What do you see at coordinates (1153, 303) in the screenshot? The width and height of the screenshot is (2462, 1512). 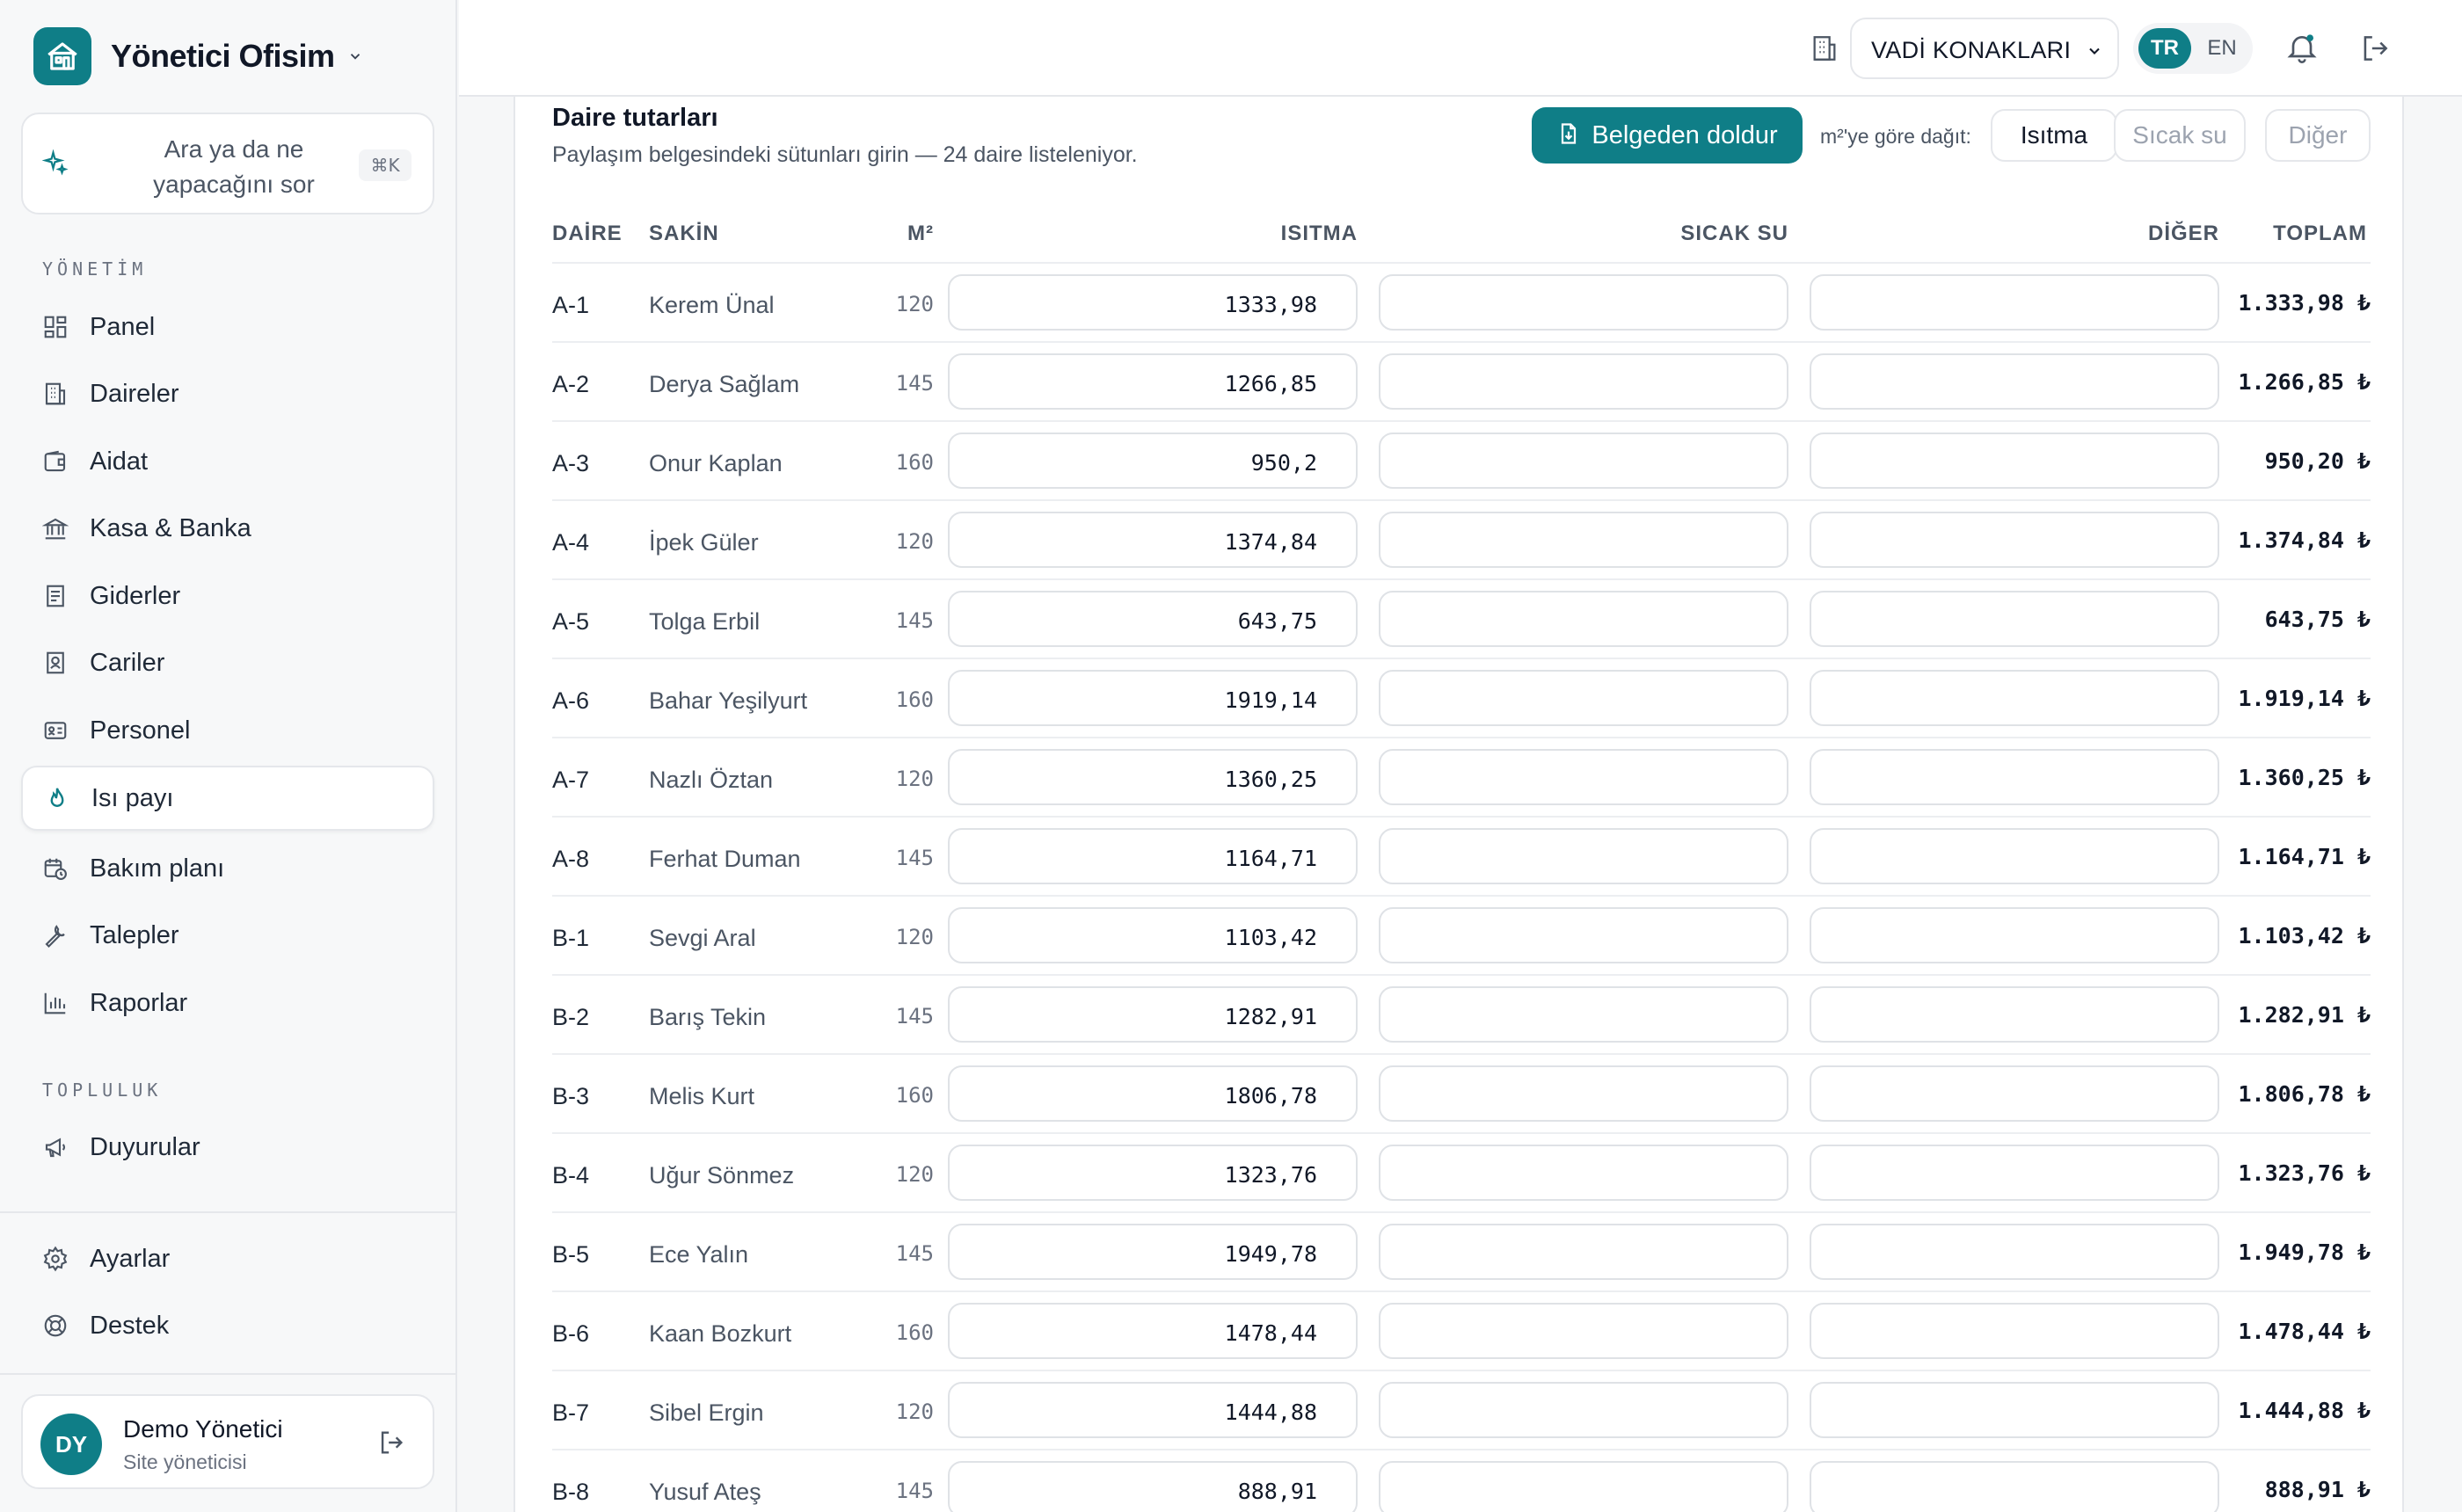 I see `heating-input: 1333,98` at bounding box center [1153, 303].